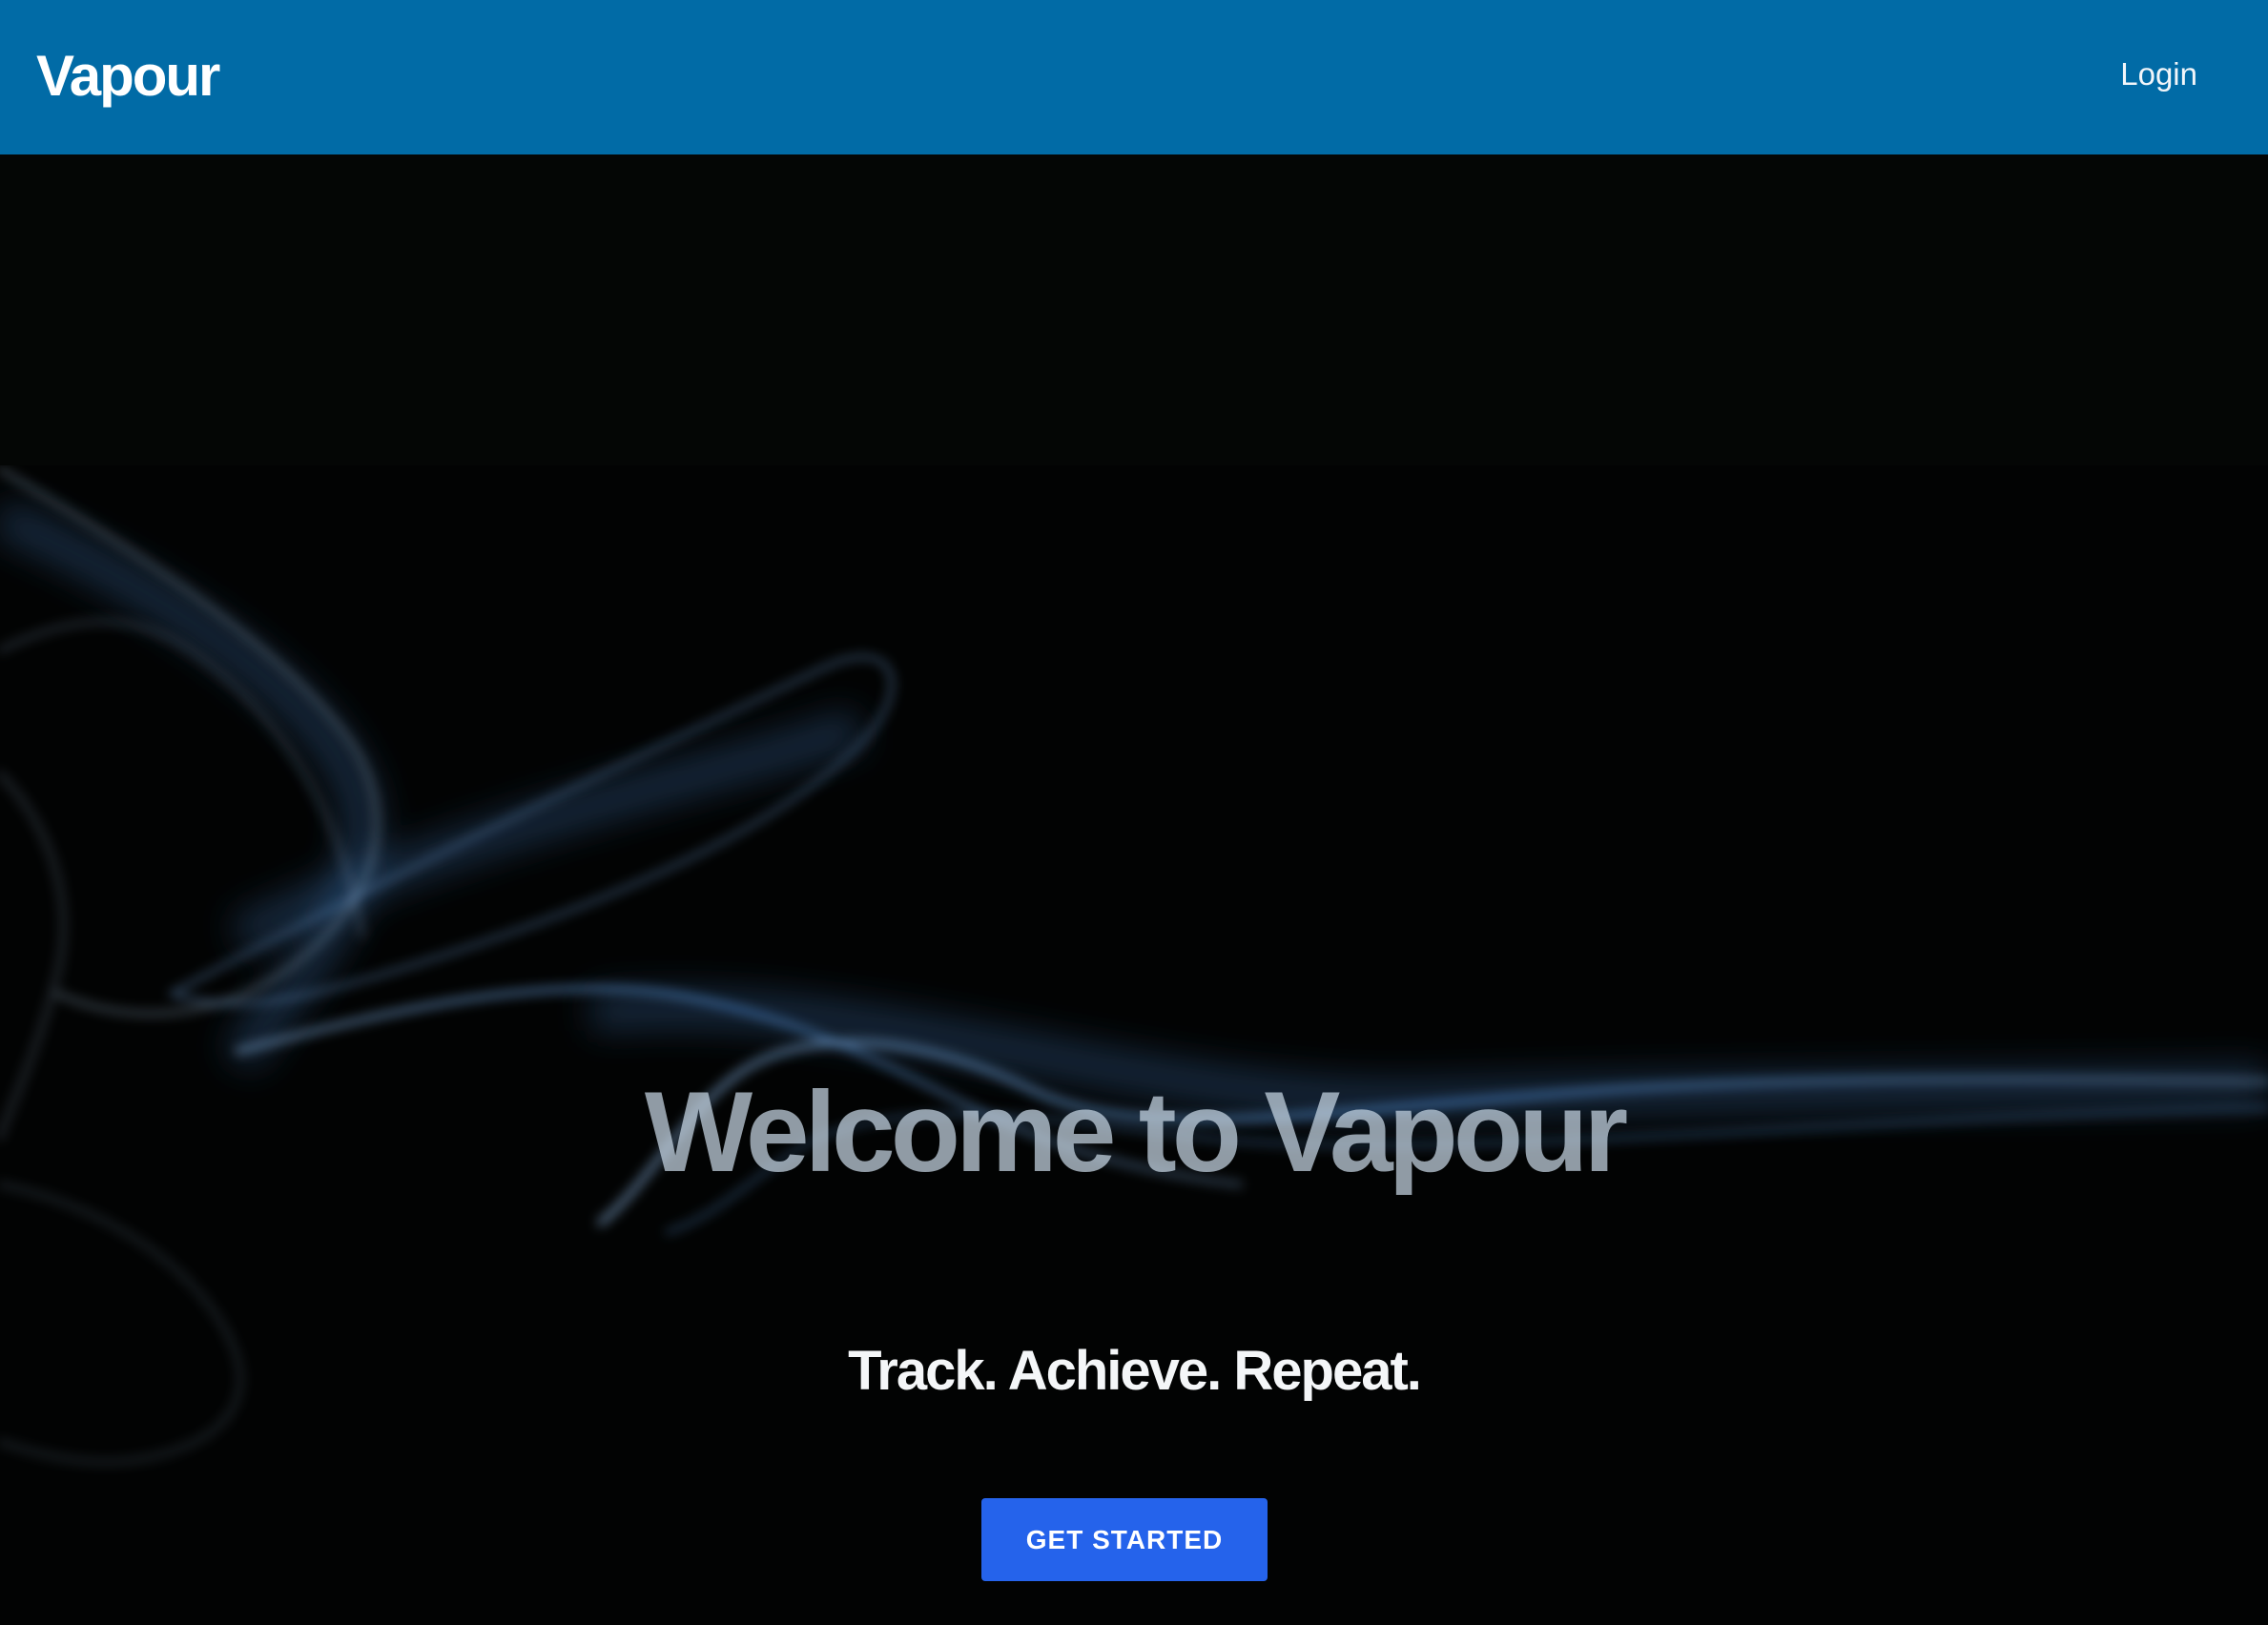  What do you see at coordinates (128, 76) in the screenshot?
I see `brand-logo: Vapour` at bounding box center [128, 76].